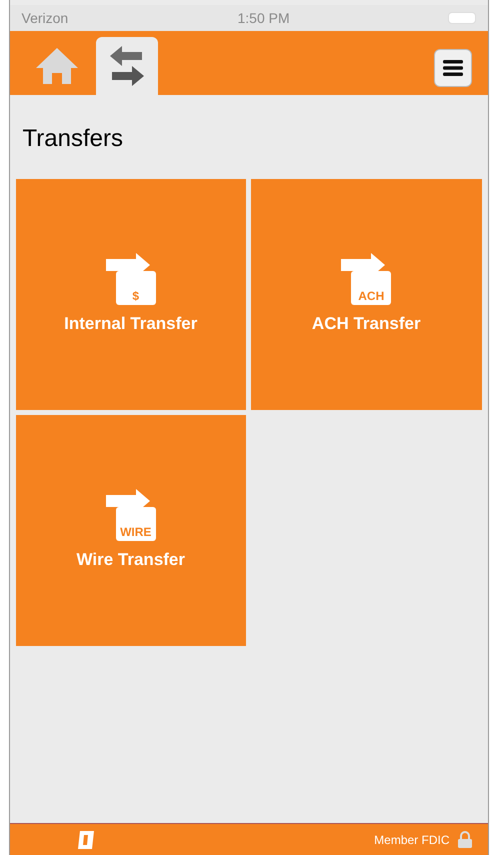 The image size is (501, 855). I want to click on menu-icon, so click(452, 68).